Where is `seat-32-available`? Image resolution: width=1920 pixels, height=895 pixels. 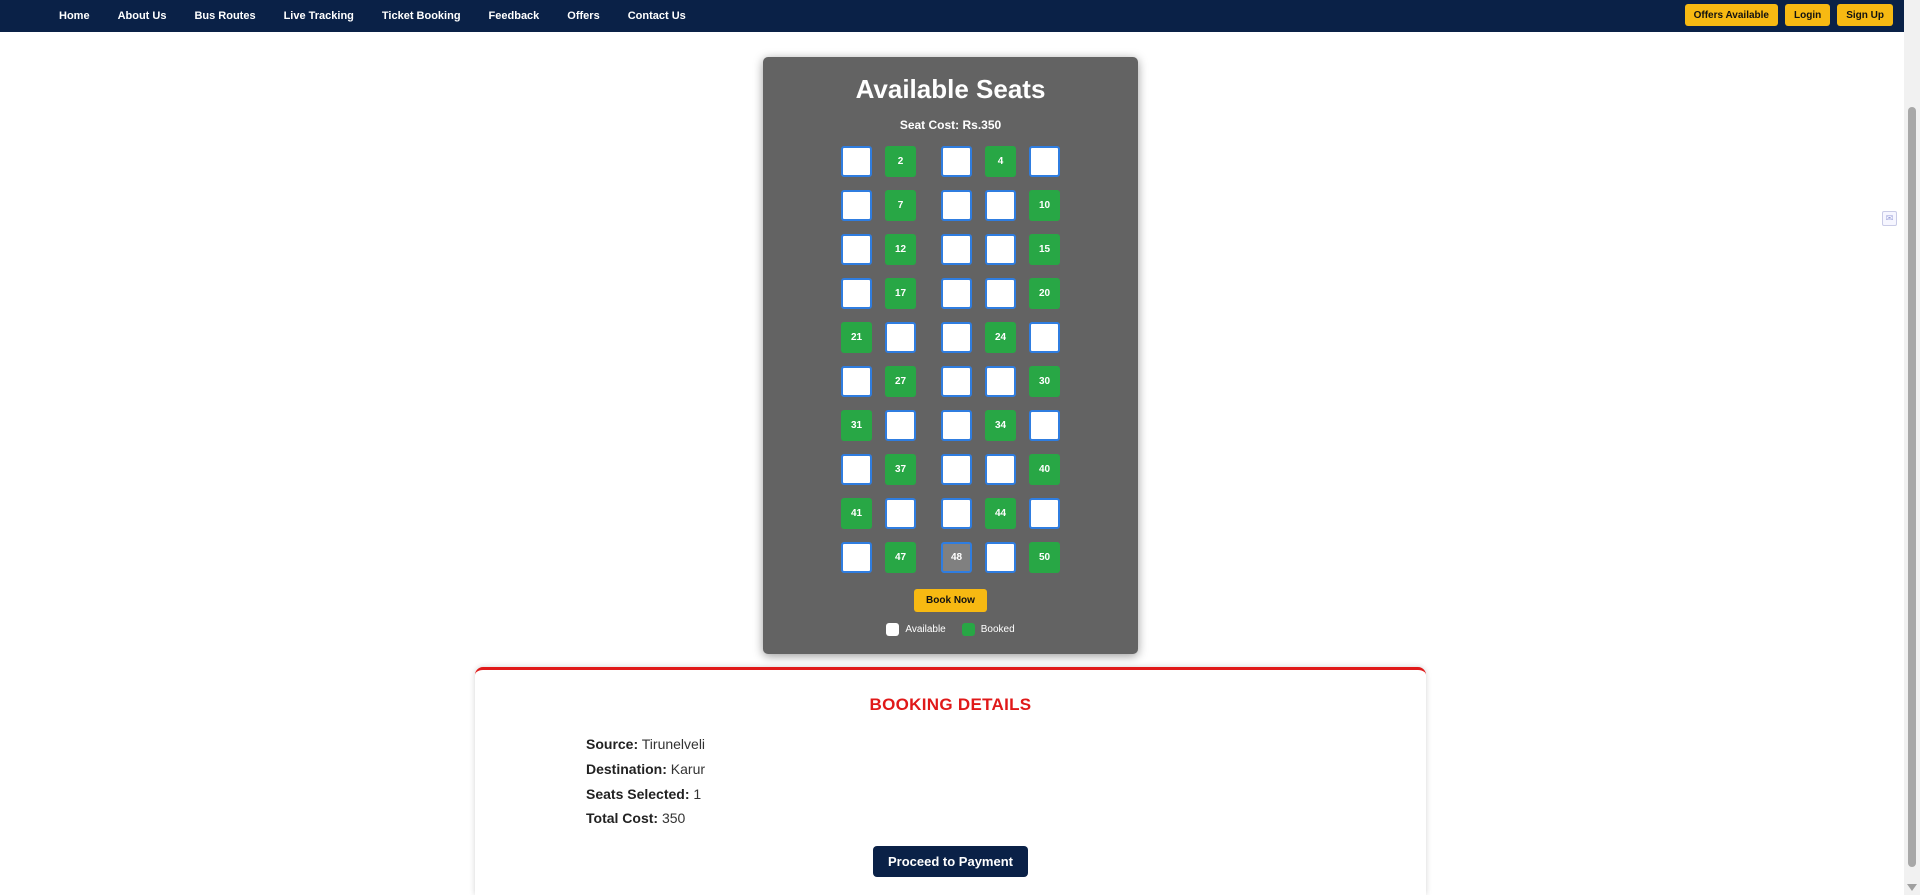
seat-32-available is located at coordinates (900, 425).